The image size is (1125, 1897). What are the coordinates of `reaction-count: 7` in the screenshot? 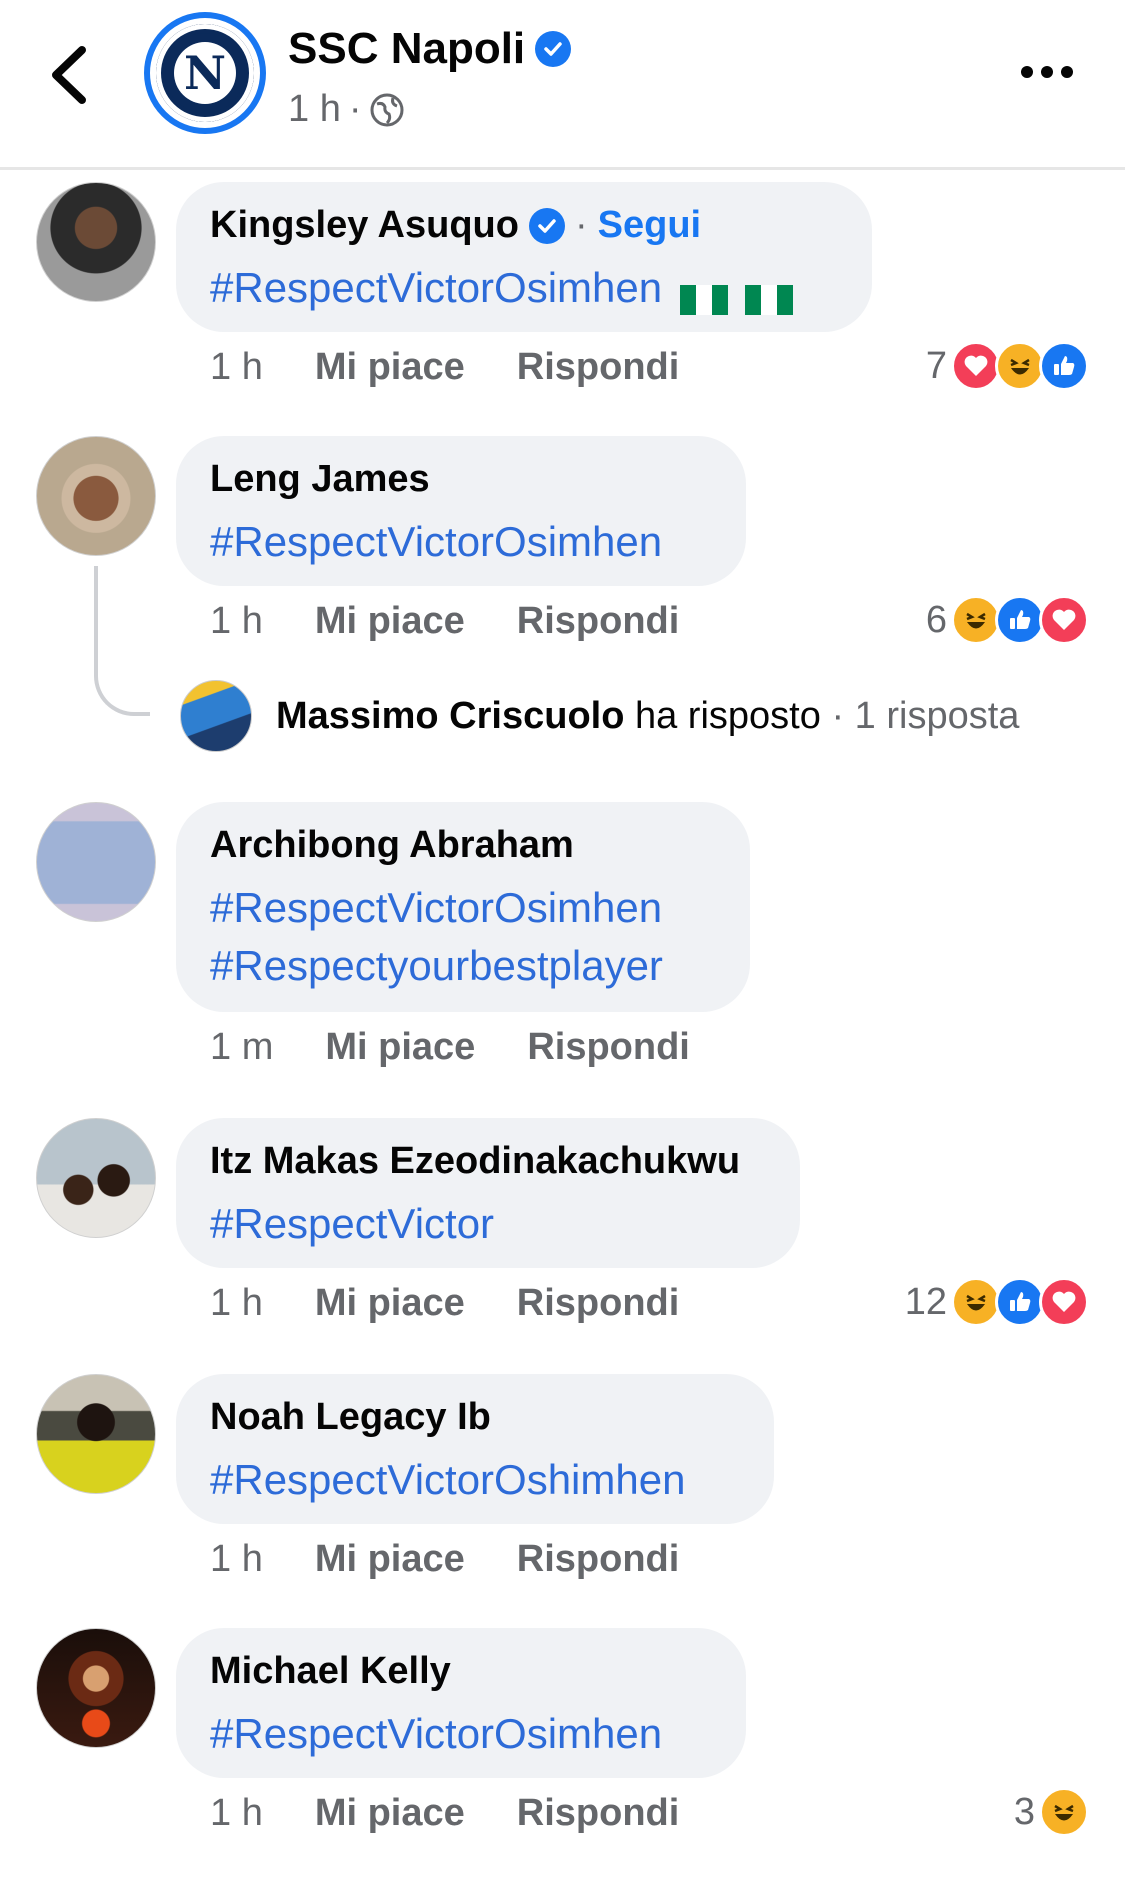 It's located at (936, 365).